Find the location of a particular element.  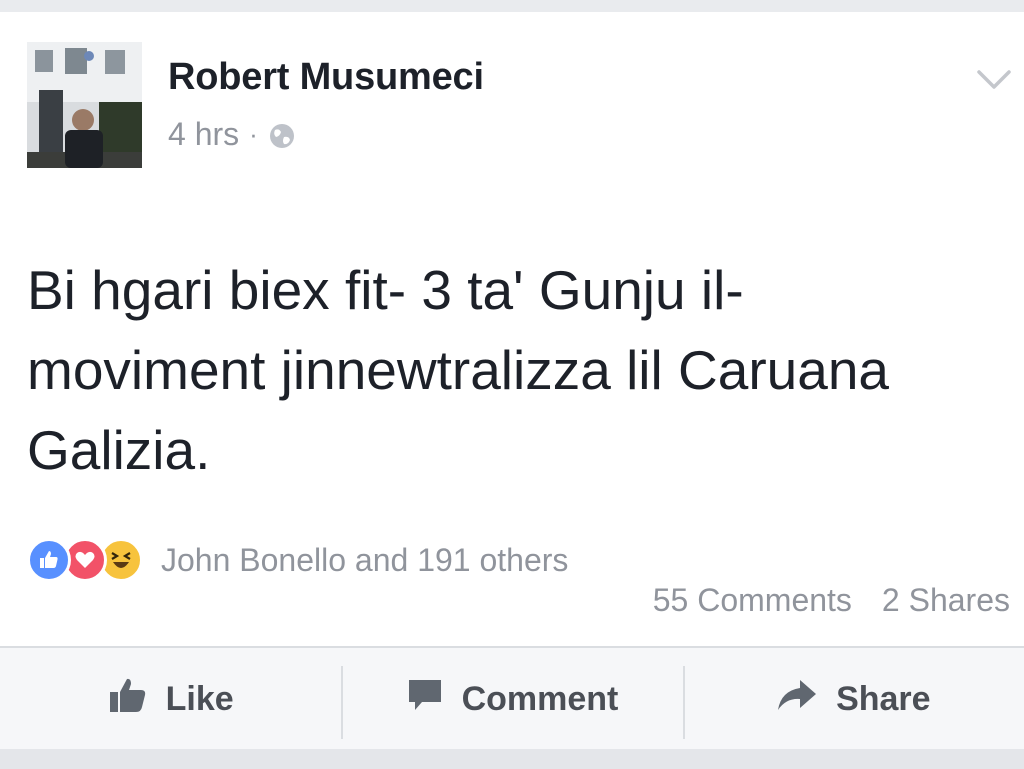

reaction-summary: John Bonello and 191 others is located at coordinates (297, 560).